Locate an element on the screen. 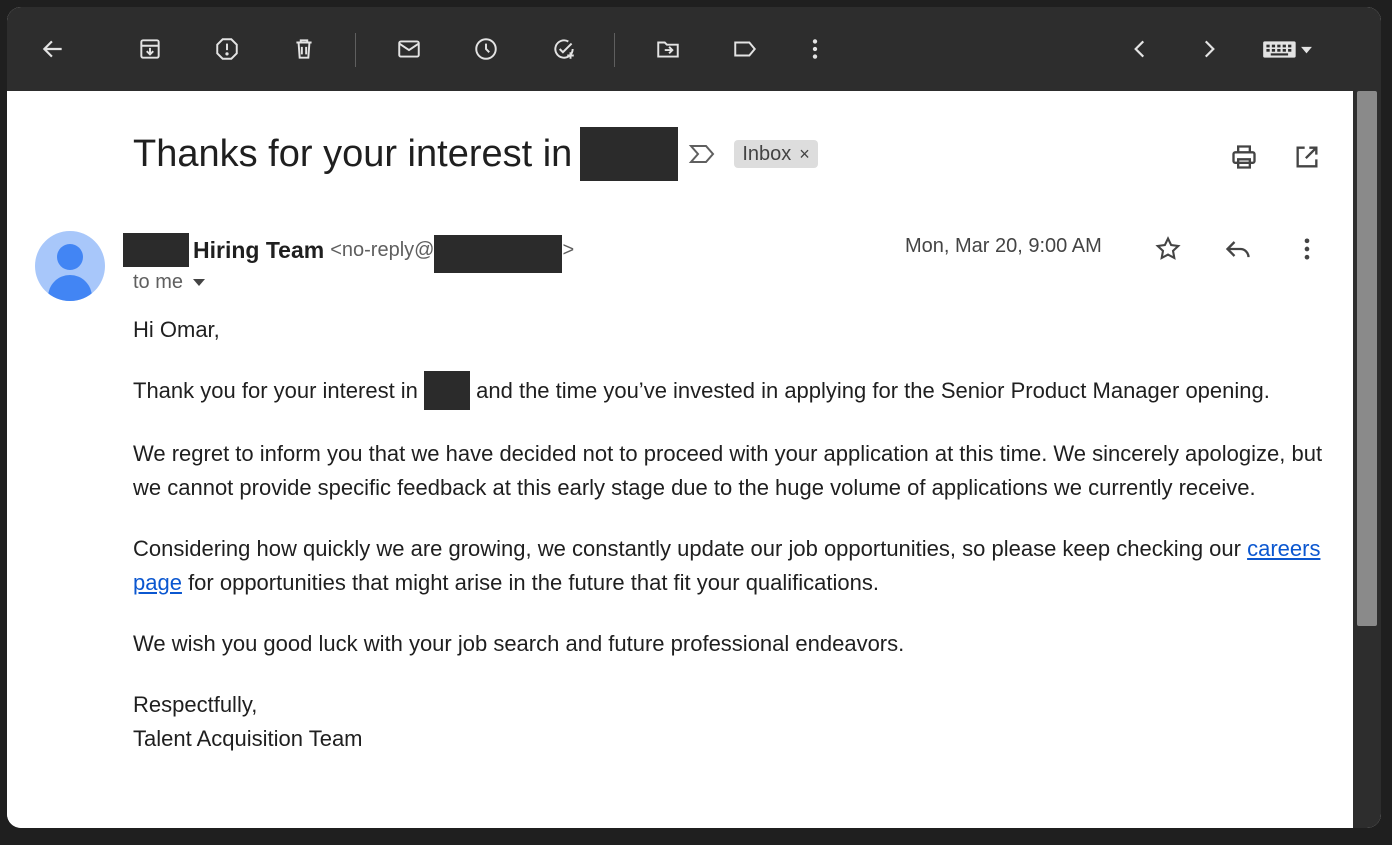 The width and height of the screenshot is (1392, 845). sender-email-prefix: <no-reply@ is located at coordinates (382, 249).